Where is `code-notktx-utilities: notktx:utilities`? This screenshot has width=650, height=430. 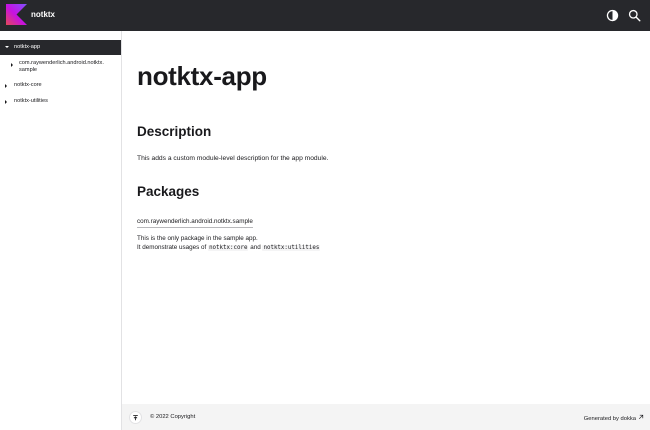
code-notktx-utilities: notktx:utilities is located at coordinates (291, 248).